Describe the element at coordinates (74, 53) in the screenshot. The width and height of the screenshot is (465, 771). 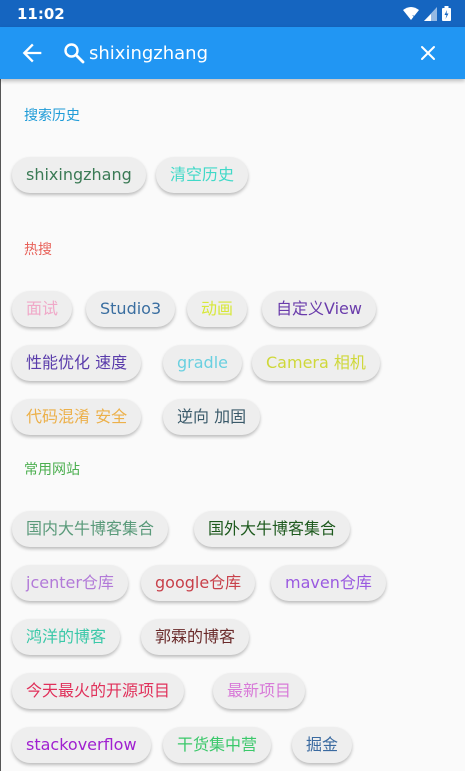
I see `search-icon` at that location.